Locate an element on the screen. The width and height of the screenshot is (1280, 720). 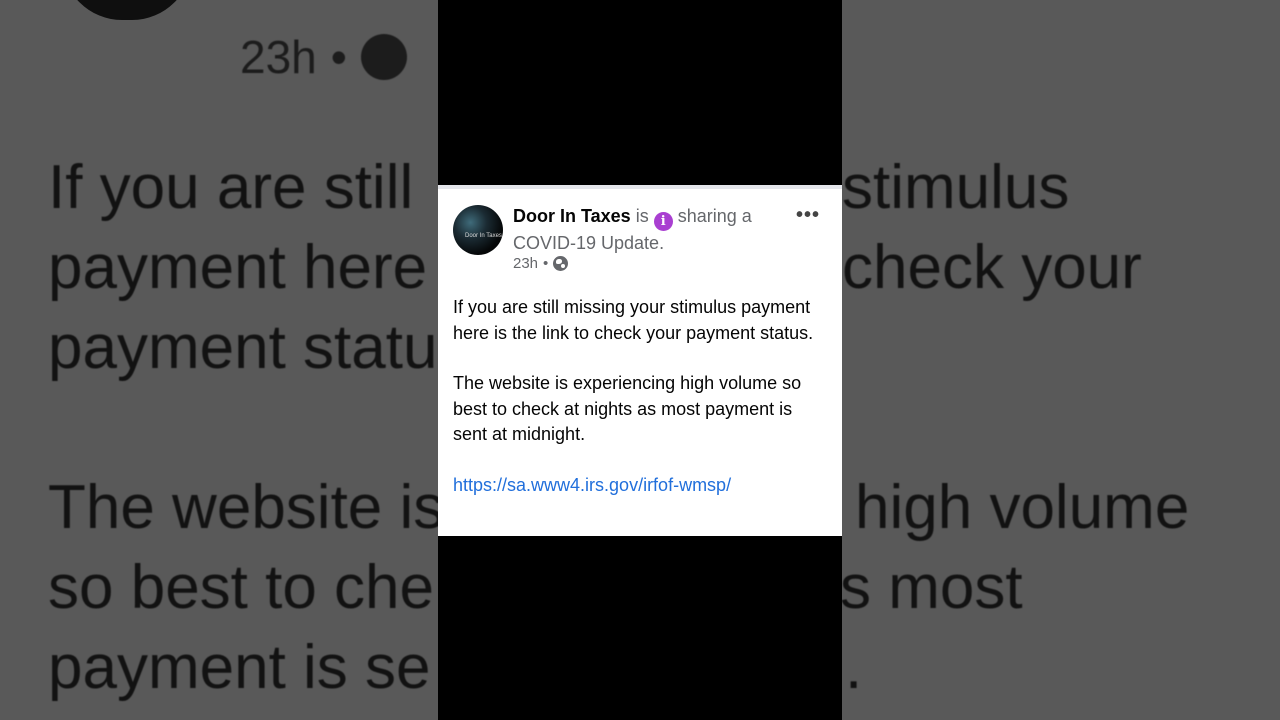
background-line: stimulus is located at coordinates (956, 187).